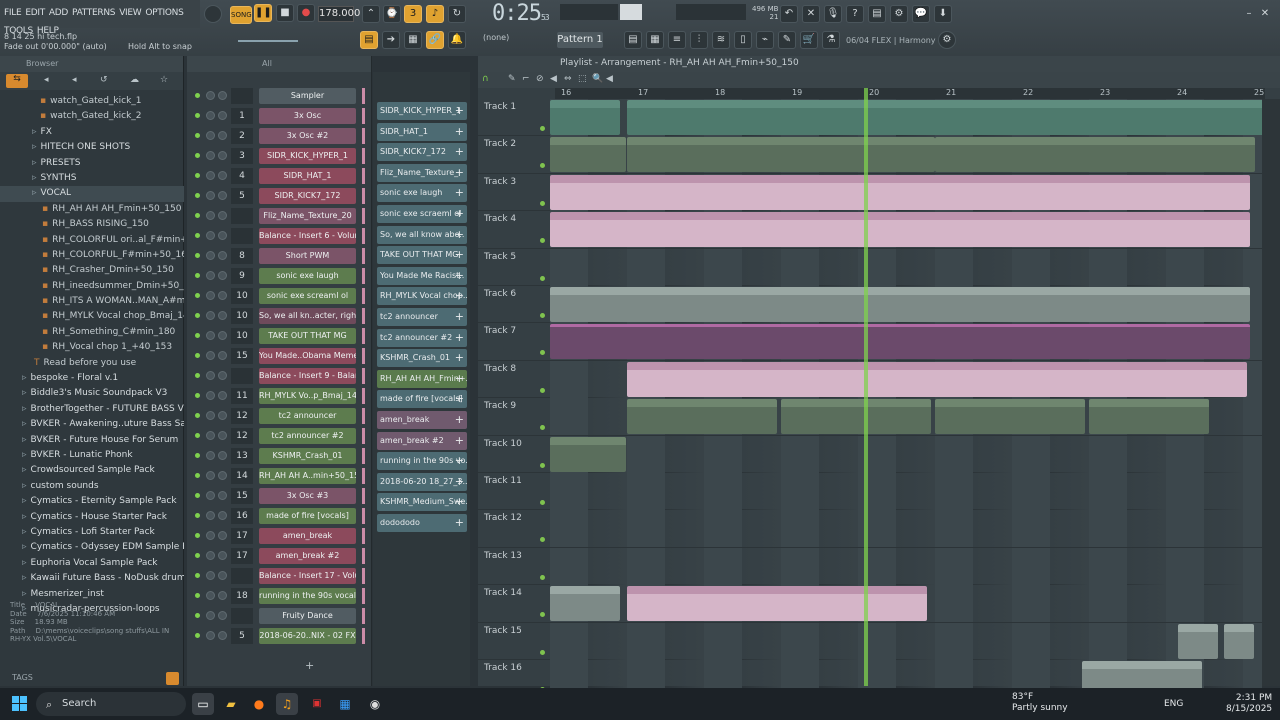  Describe the element at coordinates (11, 9) in the screenshot. I see `menu-file: FILE` at that location.